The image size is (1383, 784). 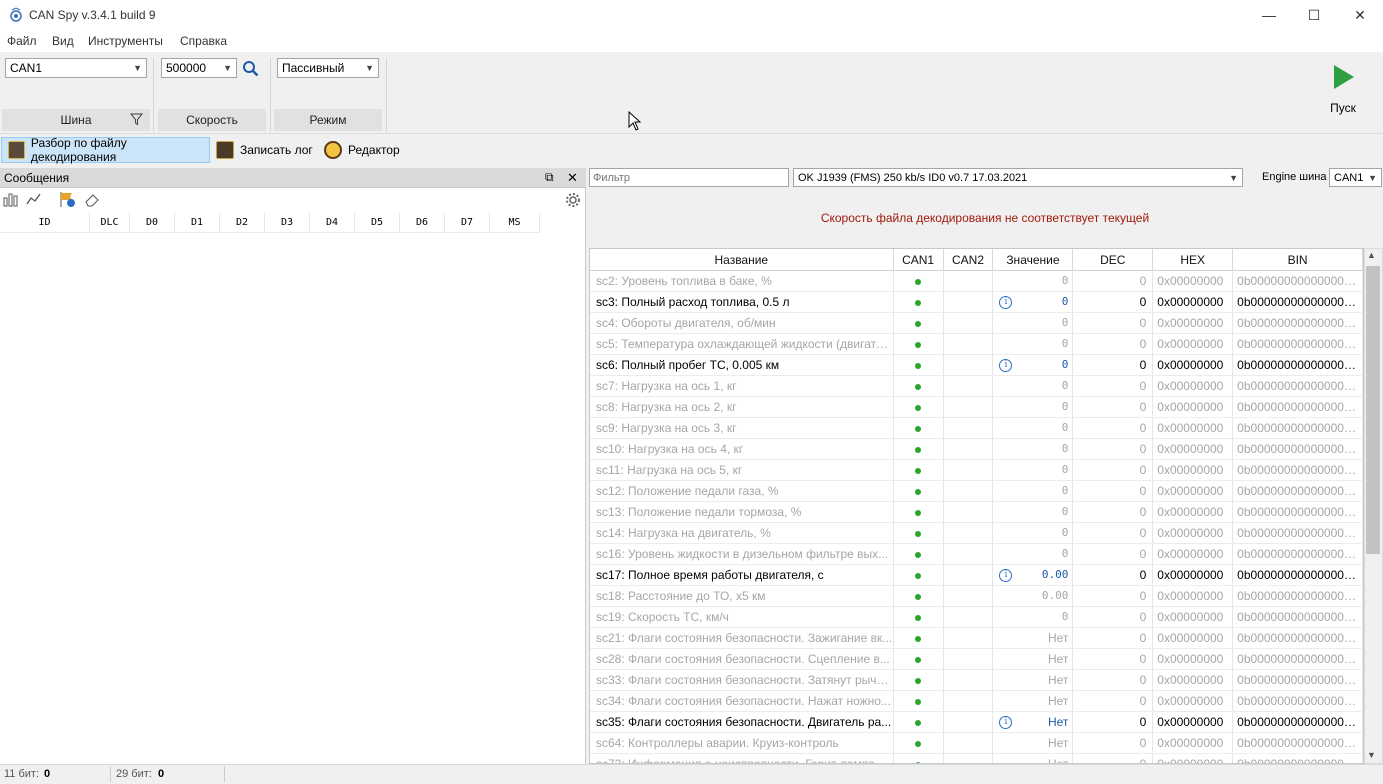 I want to click on col-d0: D0, so click(x=152, y=222).